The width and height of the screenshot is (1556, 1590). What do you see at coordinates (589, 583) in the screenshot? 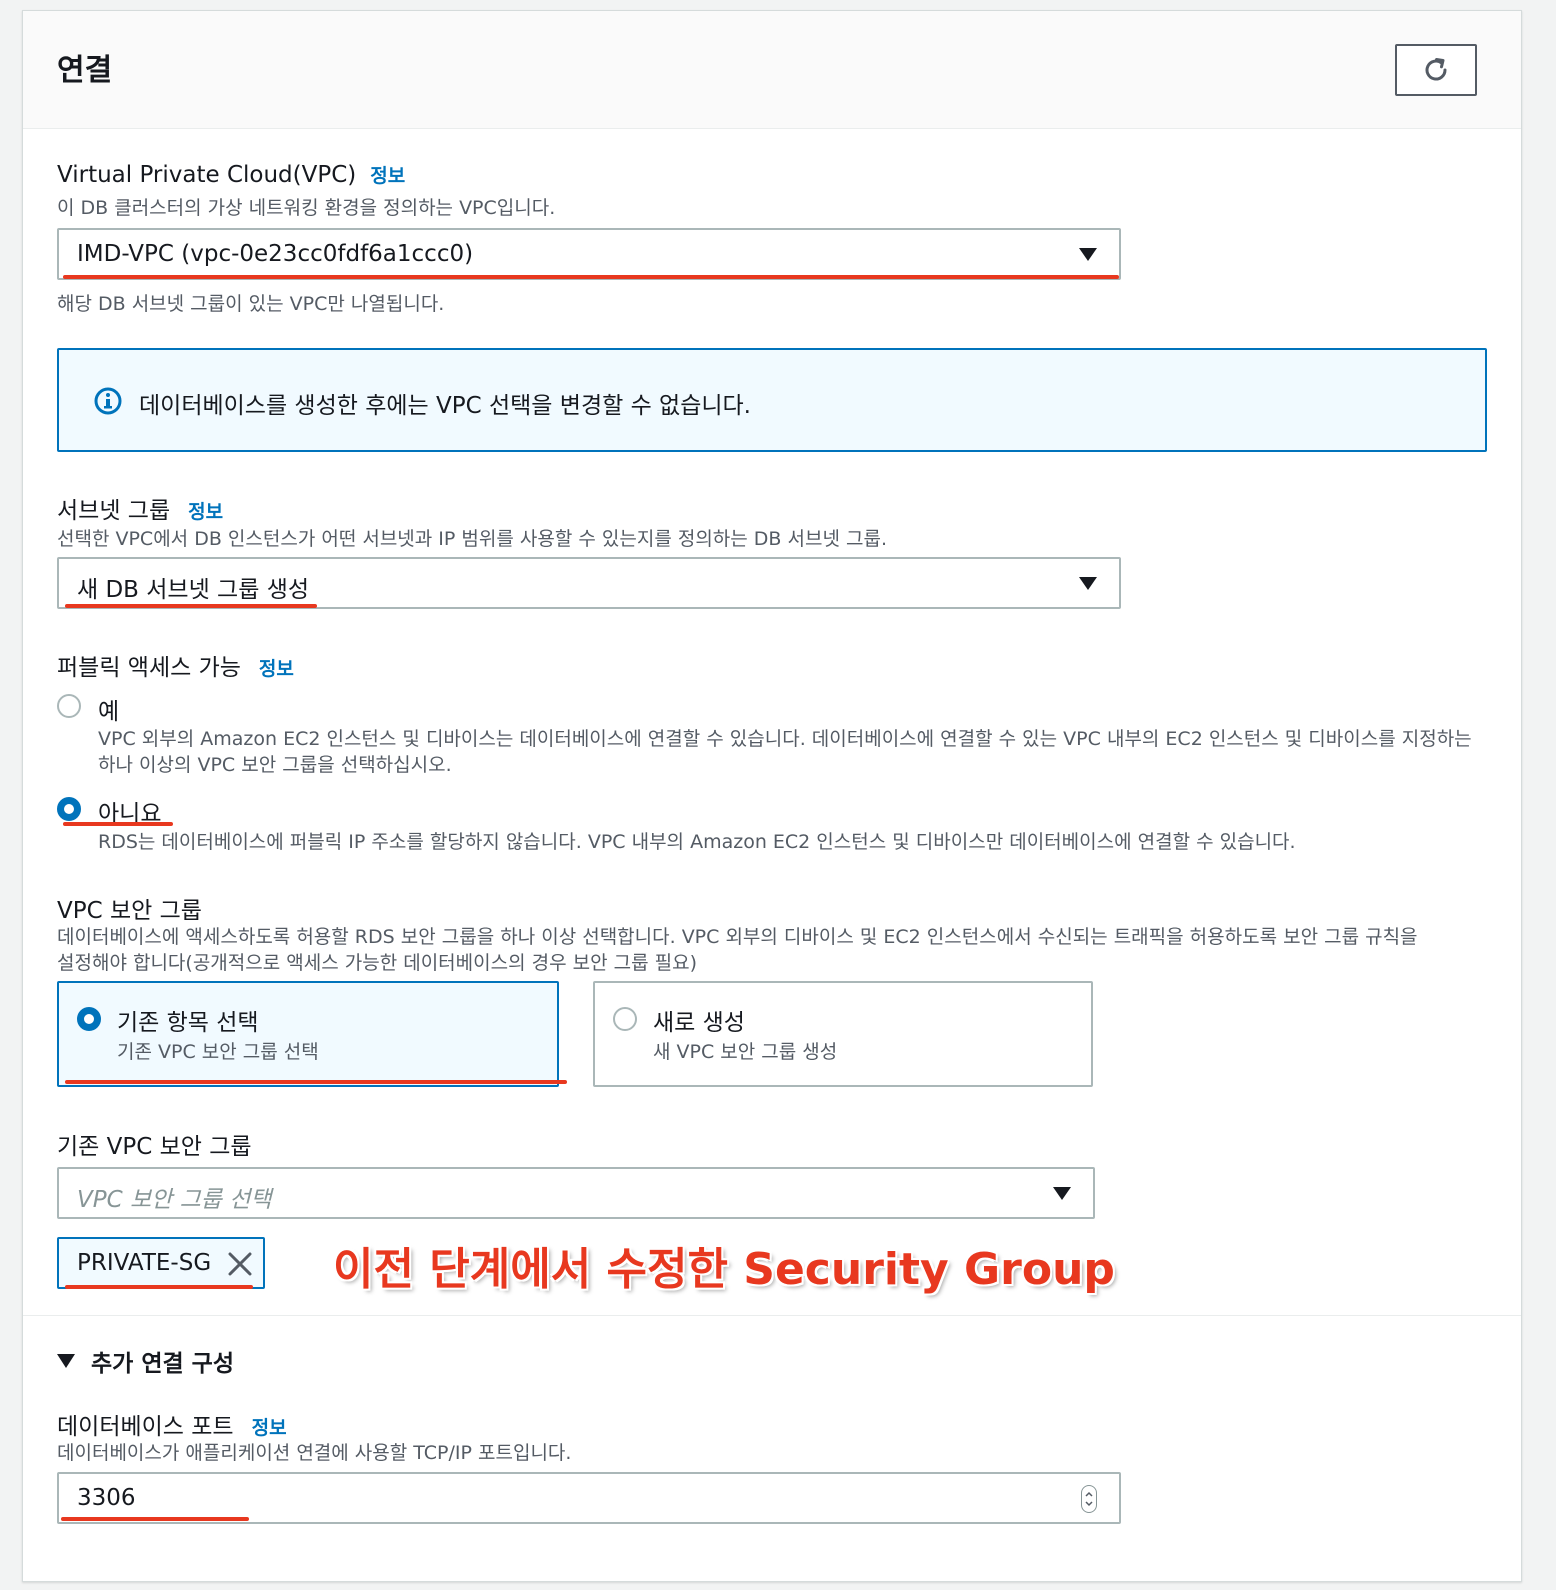
I see `subnet-select: 새 DB 서브넷 그룹 생성` at bounding box center [589, 583].